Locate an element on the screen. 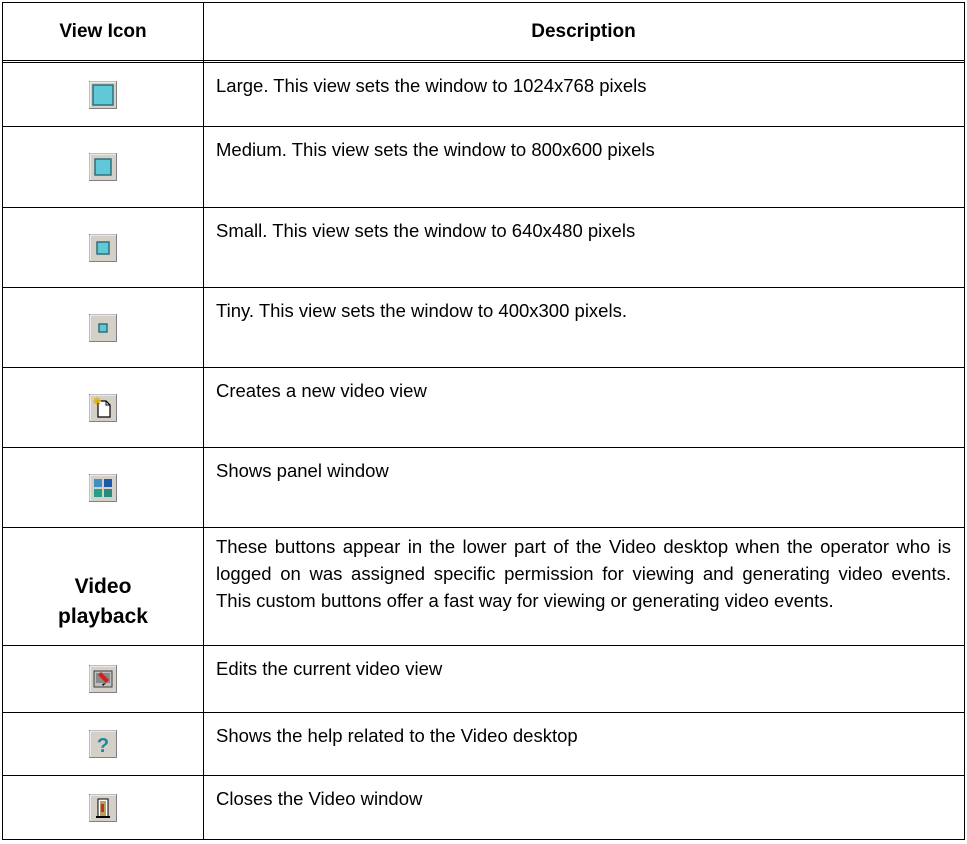 The width and height of the screenshot is (967, 844). video-playback-label: Video playback is located at coordinates (103, 601).